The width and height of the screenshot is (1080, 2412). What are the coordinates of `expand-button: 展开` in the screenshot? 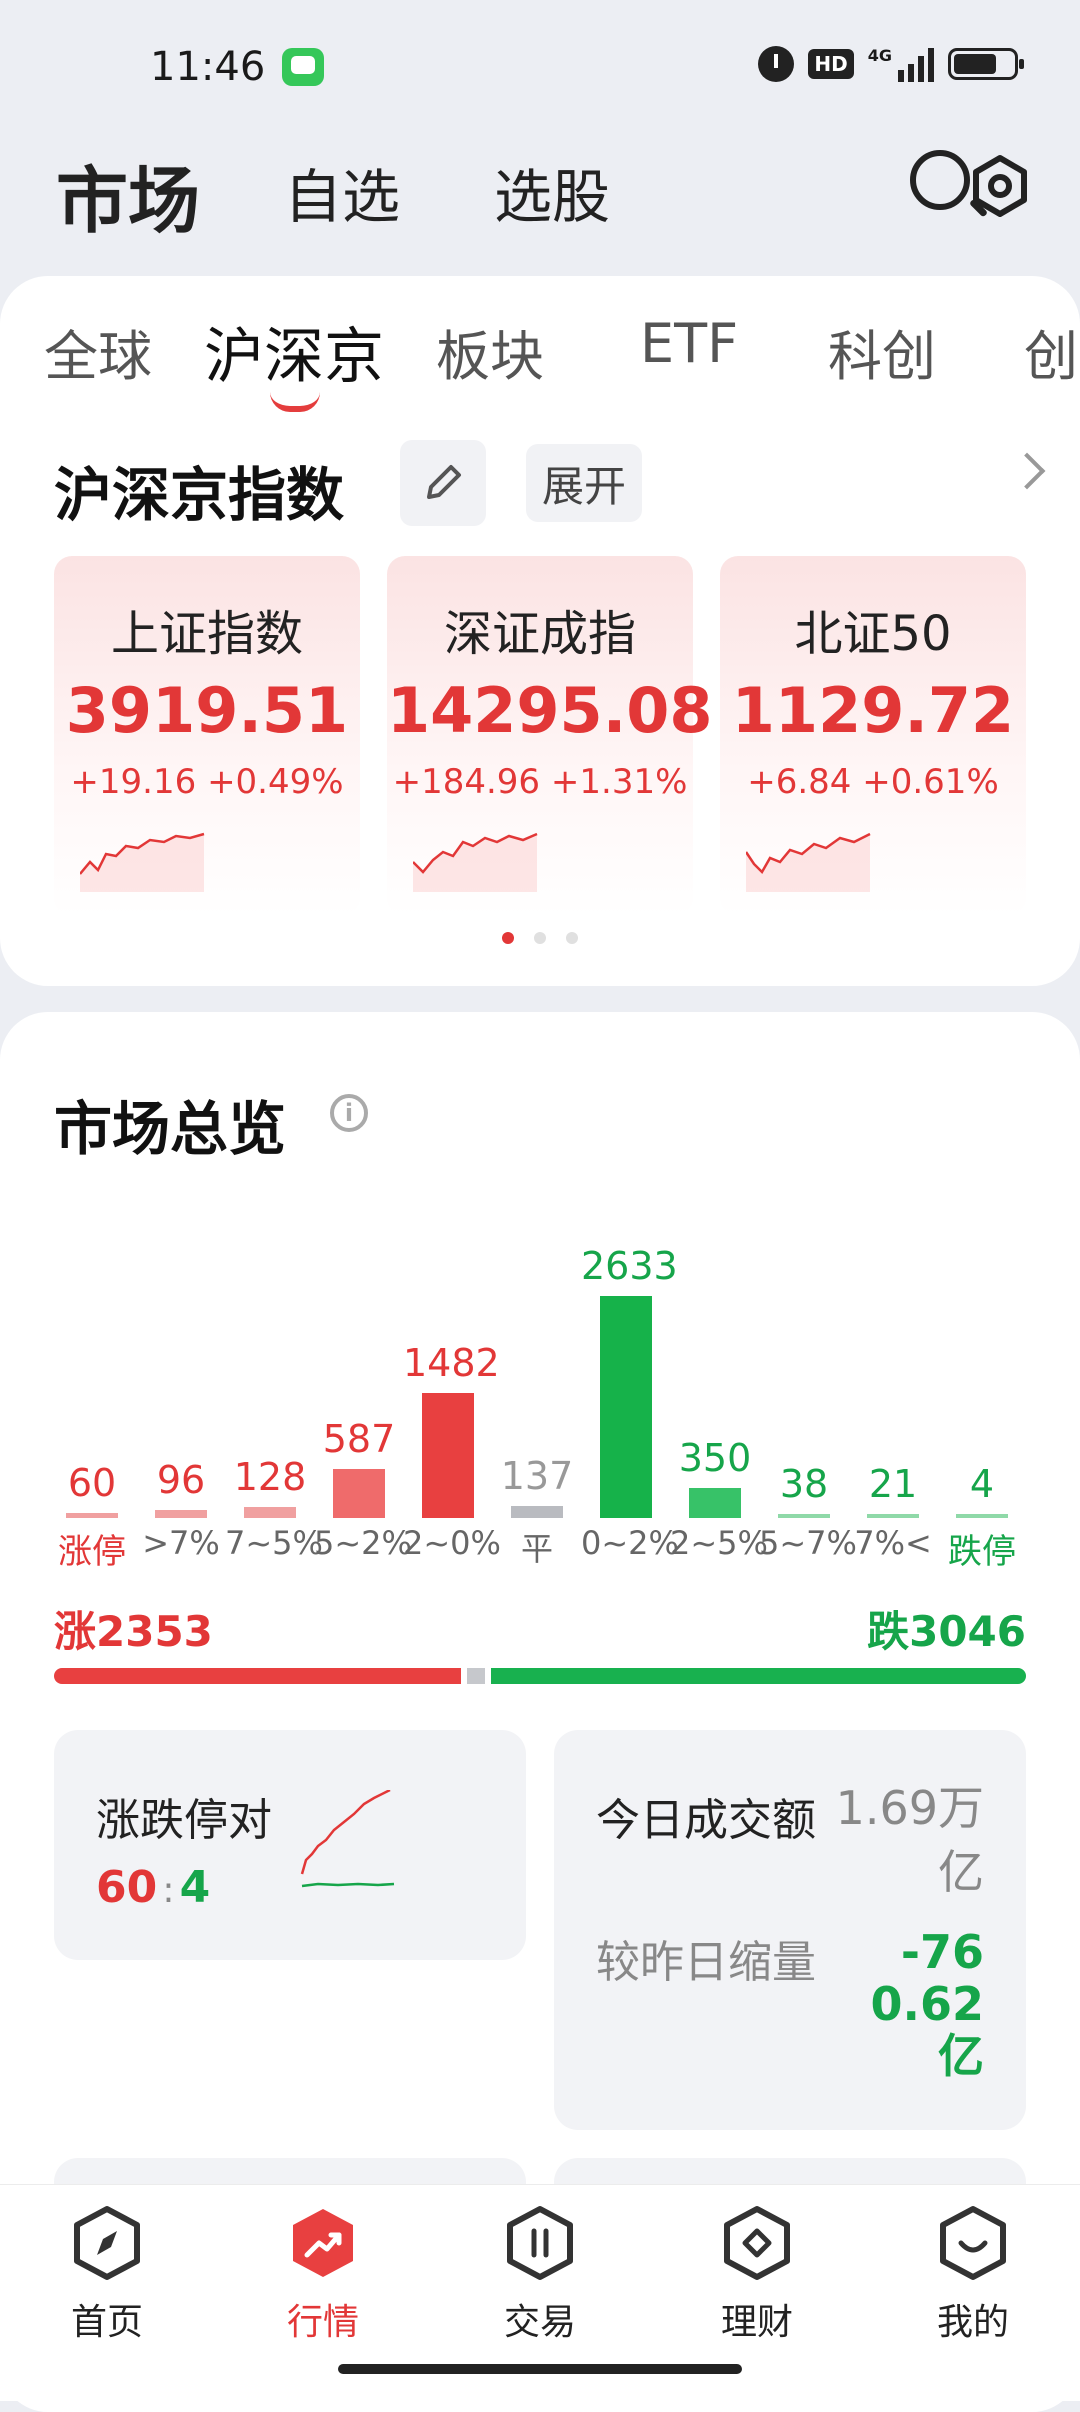 It's located at (584, 483).